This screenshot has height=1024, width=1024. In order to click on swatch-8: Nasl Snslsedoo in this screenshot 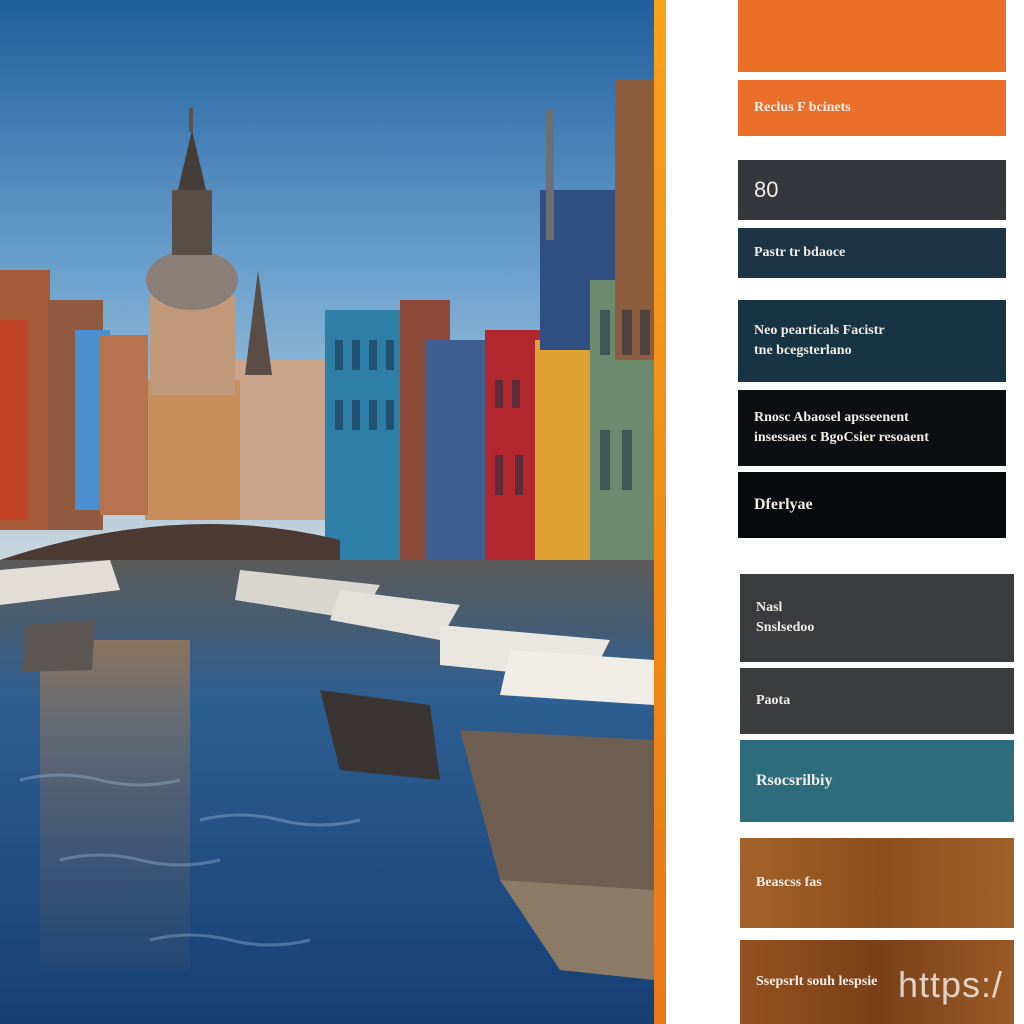, I will do `click(877, 618)`.